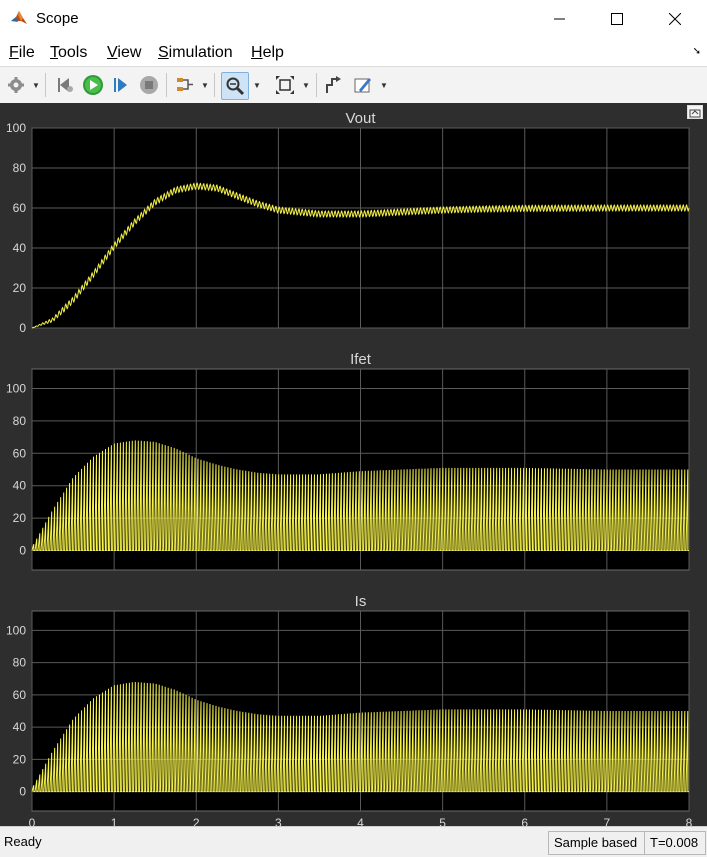  I want to click on menu-file-key: F, so click(14, 52).